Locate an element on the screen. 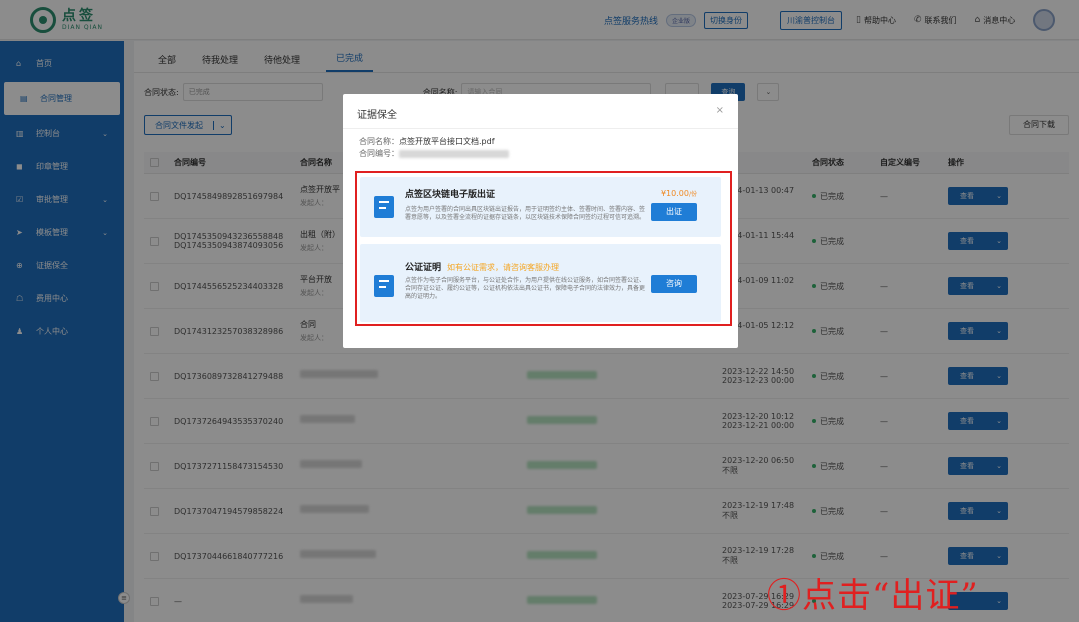  contract-name-label: 合同名称： is located at coordinates (379, 141).